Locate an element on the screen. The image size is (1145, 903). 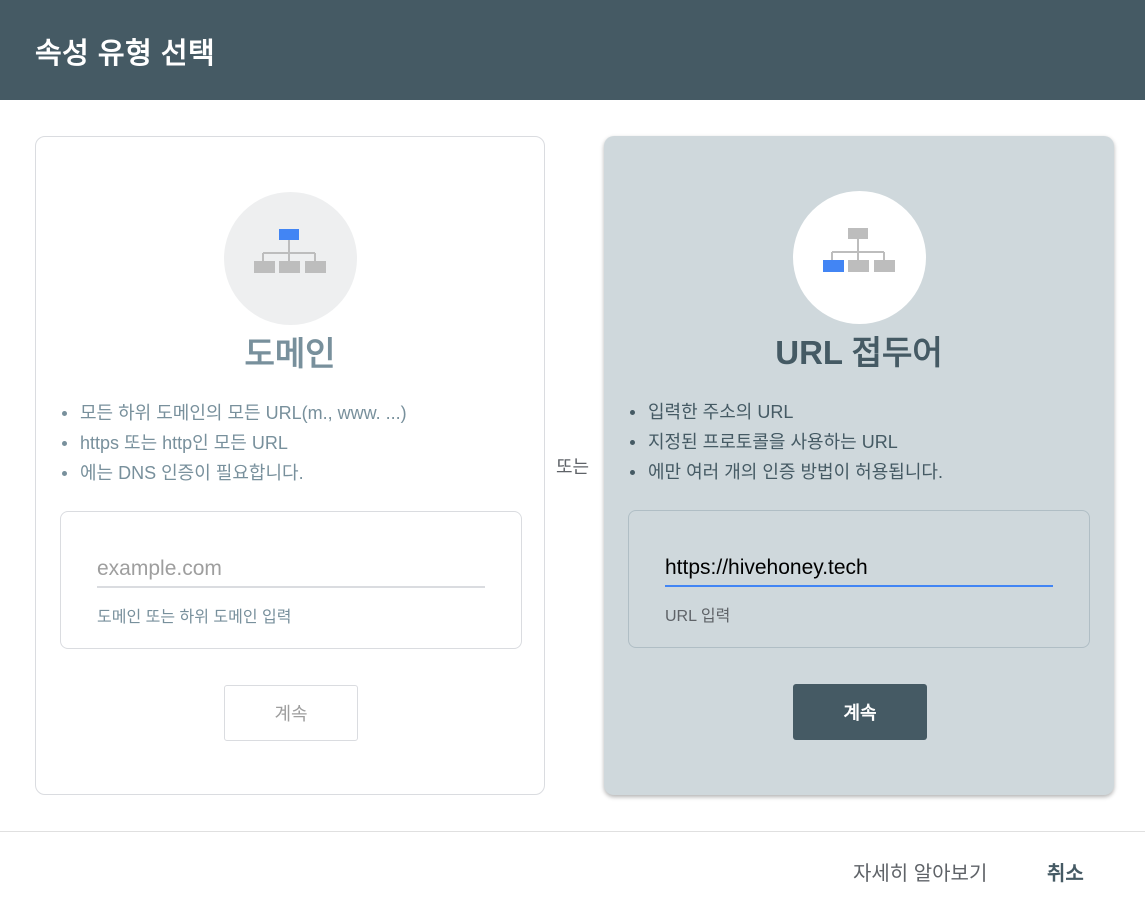
dialog-title: 속성 유형 선택 is located at coordinates (125, 54).